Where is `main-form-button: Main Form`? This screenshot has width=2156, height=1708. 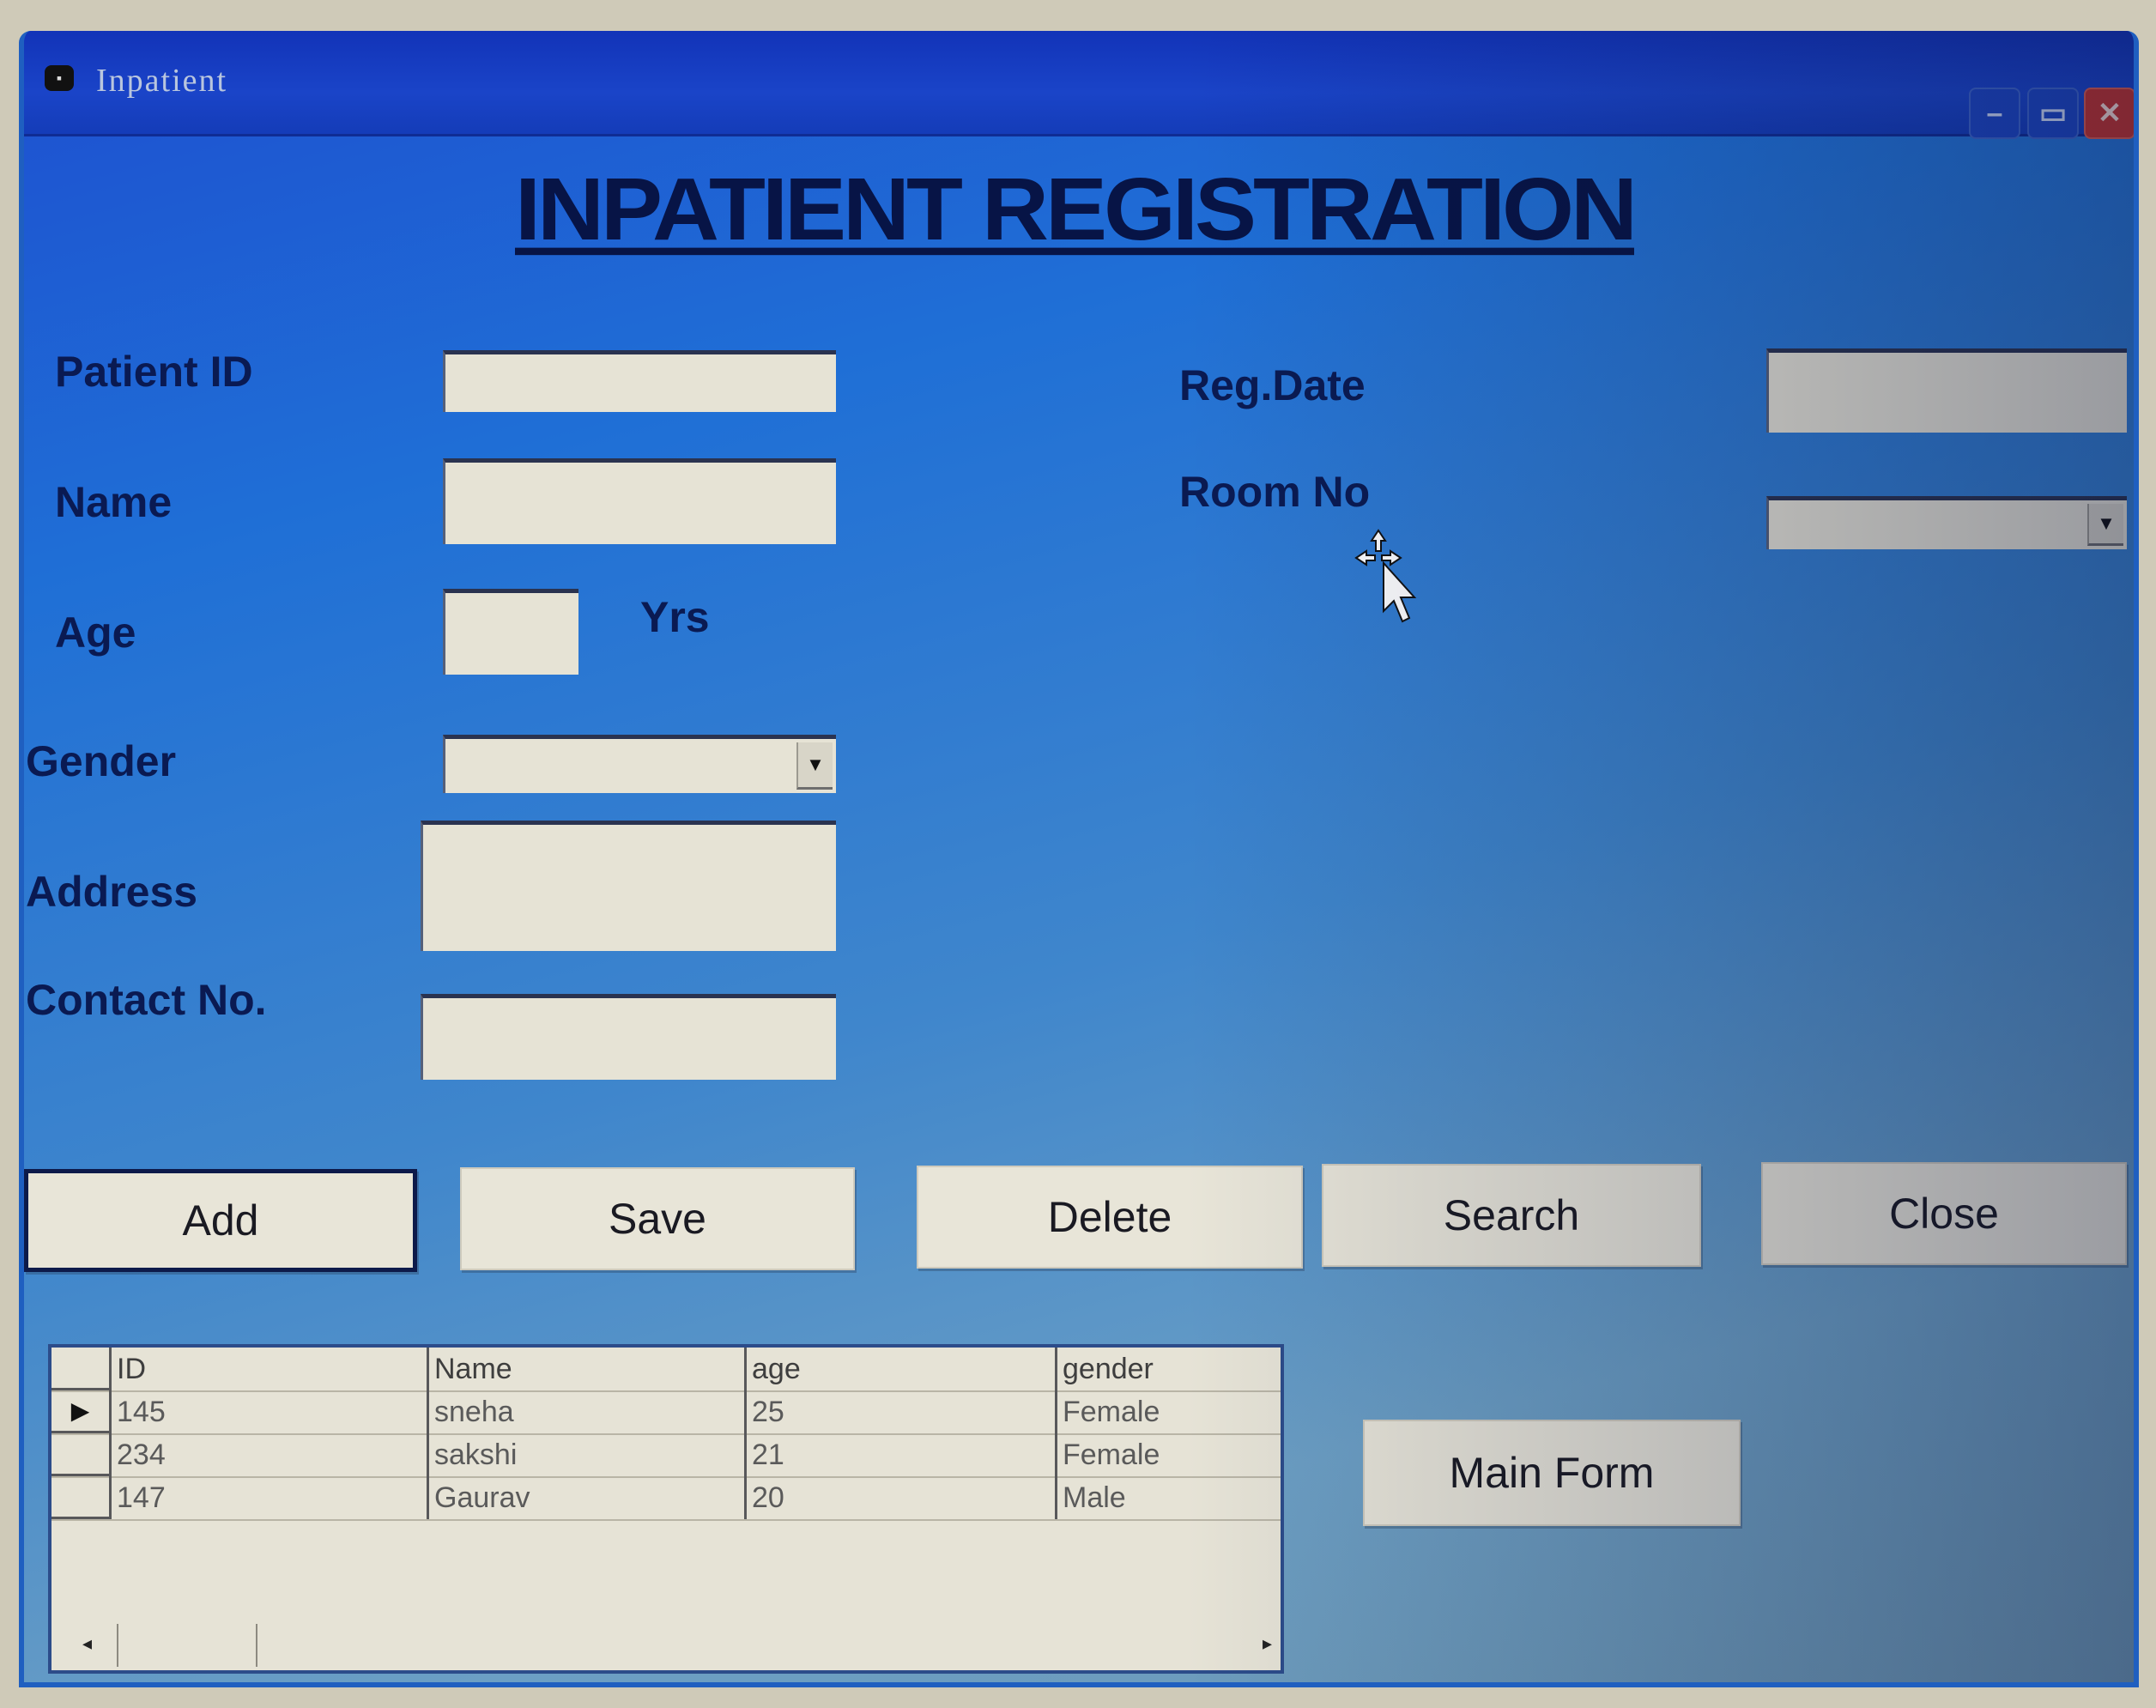
main-form-button: Main Form is located at coordinates (1552, 1473).